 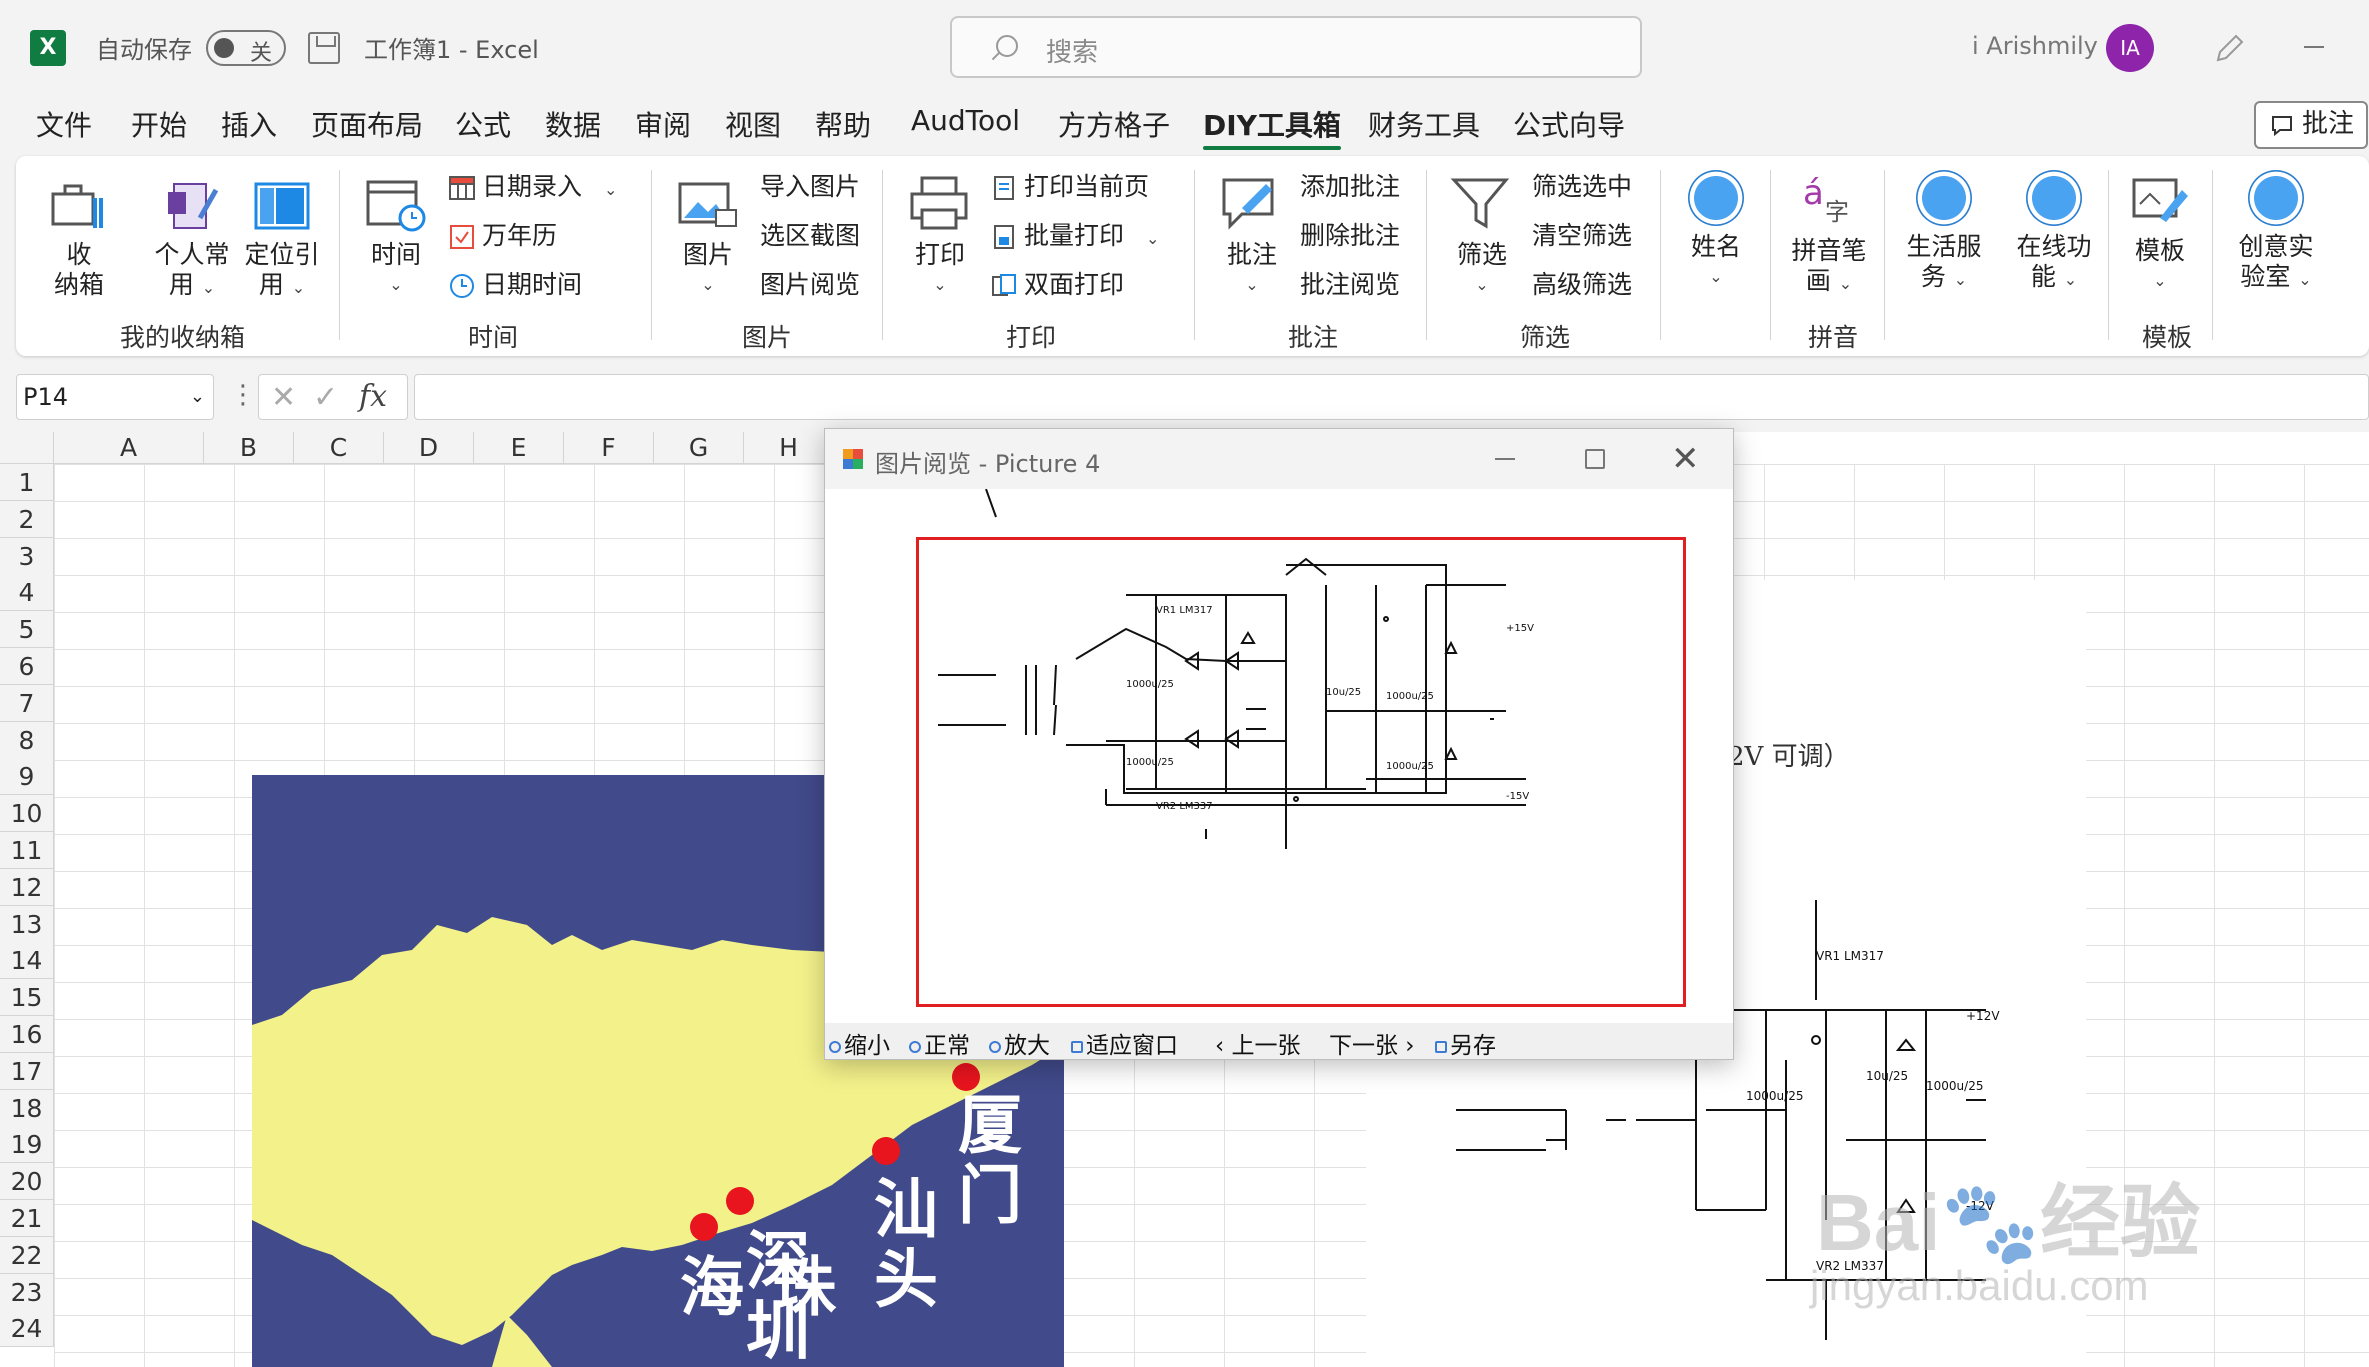 I want to click on row-header-13: 13, so click(x=27, y=924).